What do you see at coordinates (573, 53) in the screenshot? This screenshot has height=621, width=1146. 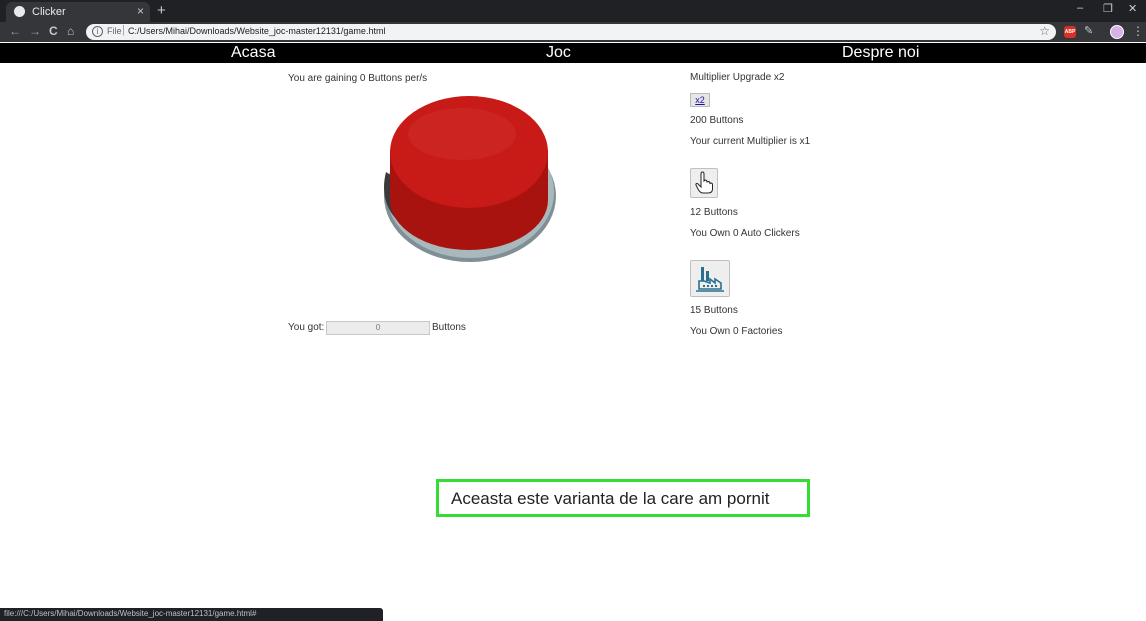 I see `site-navbar: Acasa Joc Despre noi` at bounding box center [573, 53].